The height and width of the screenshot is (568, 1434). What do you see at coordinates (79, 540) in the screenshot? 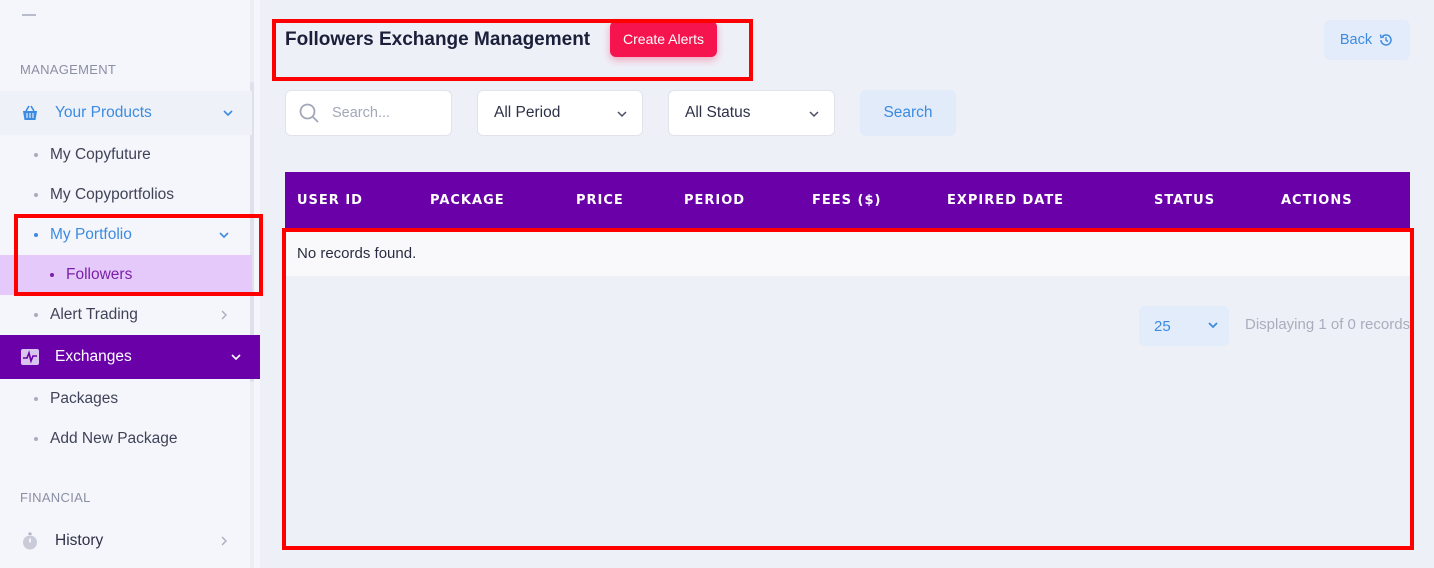
I see `sidebar-item-label: History` at bounding box center [79, 540].